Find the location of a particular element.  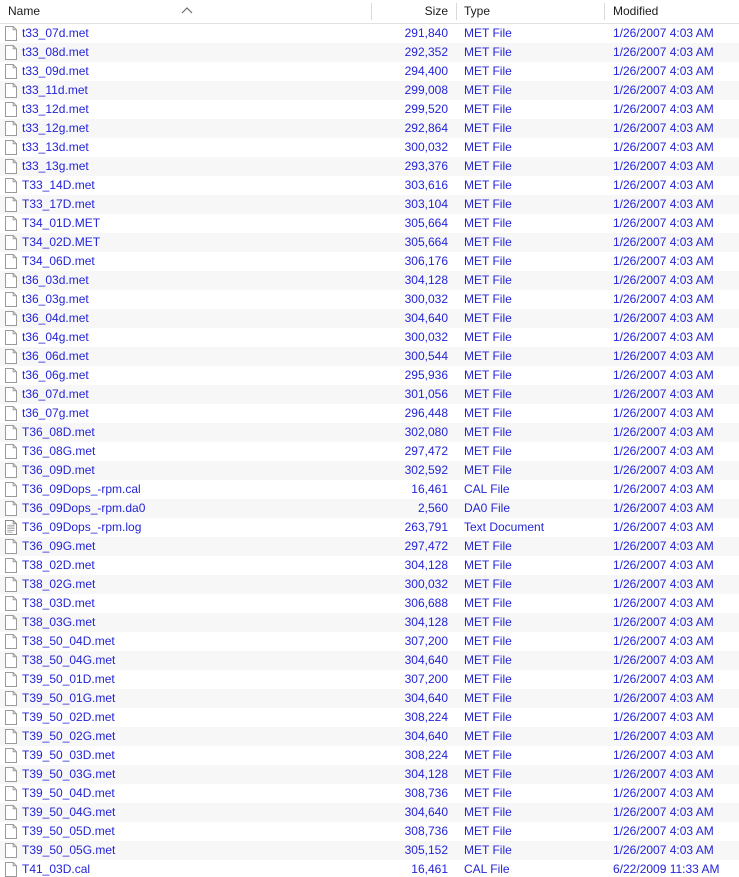

file-name-cell: T34_01D.MET is located at coordinates (61, 223).